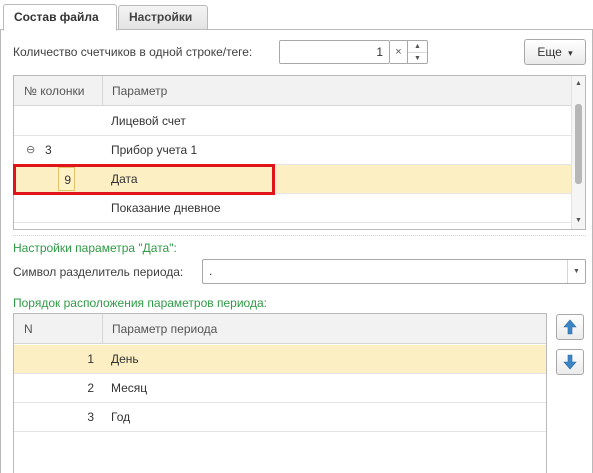  I want to click on period-param-cell: Год, so click(121, 417).